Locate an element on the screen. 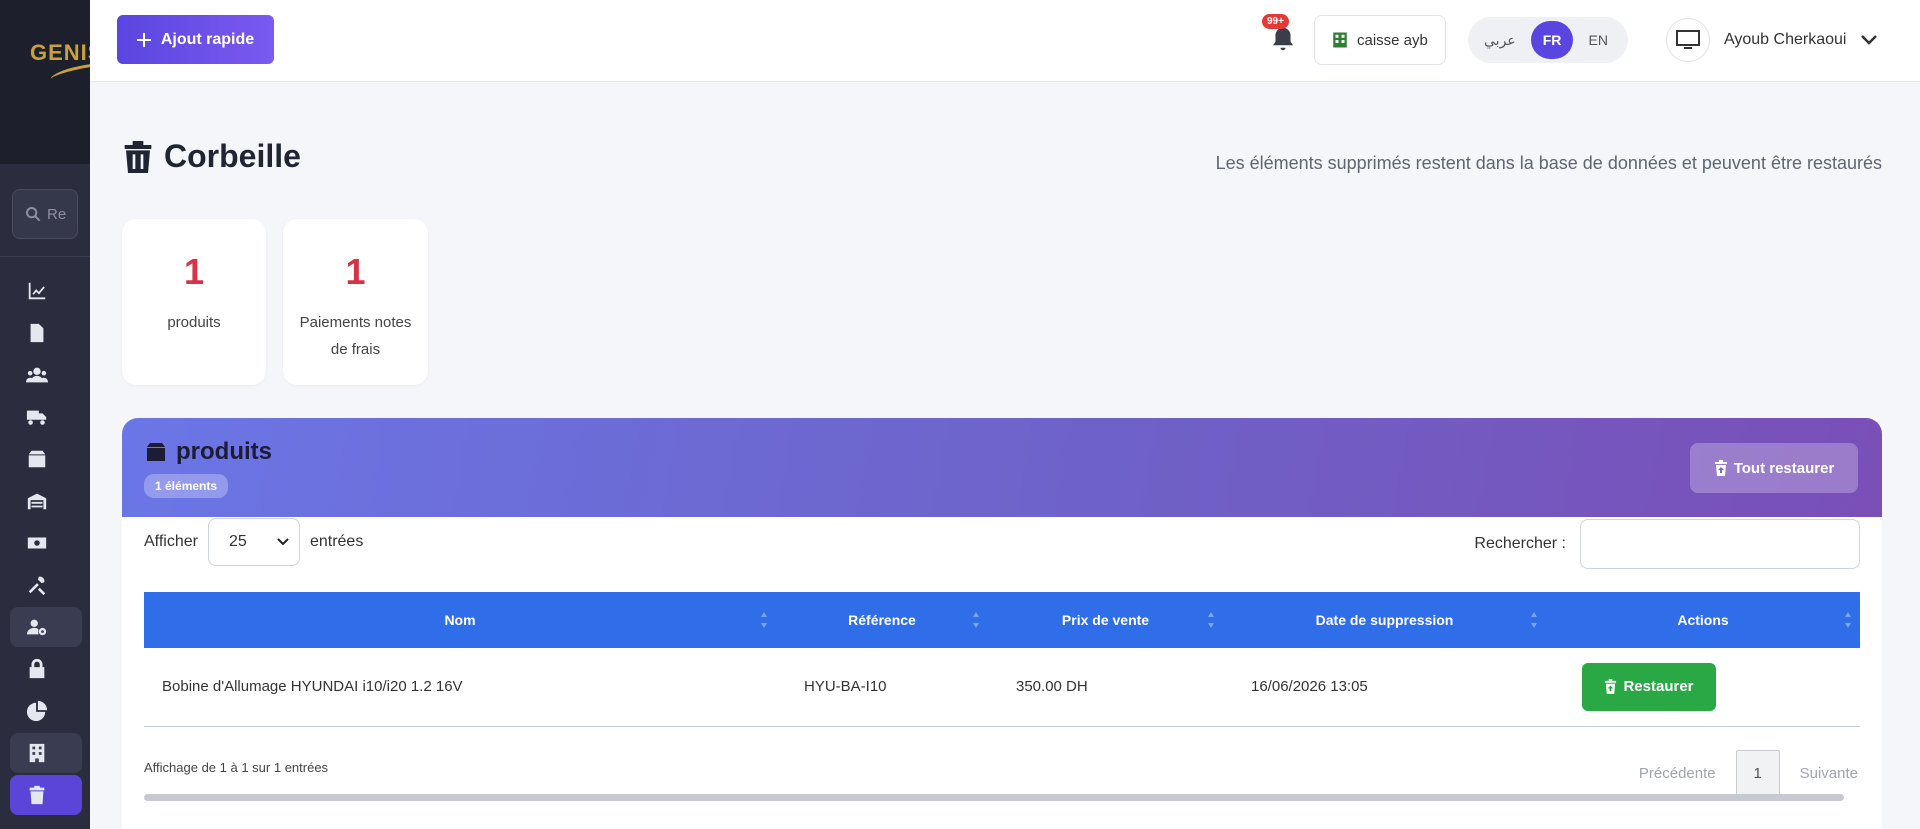 The image size is (1920, 829). stat-card-products: 1 produits is located at coordinates (194, 302).